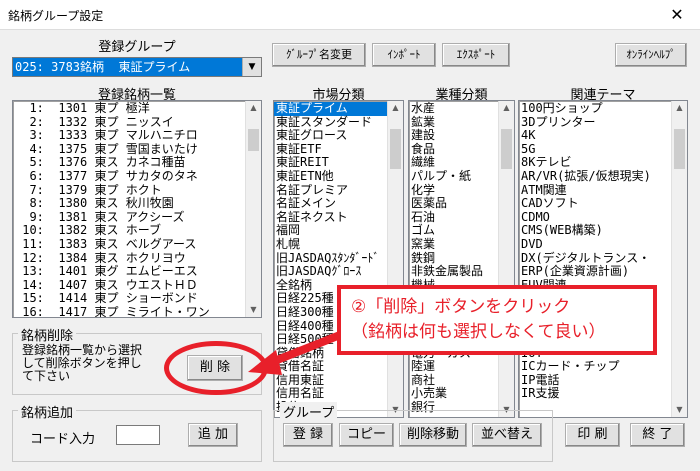  I want to click on industry-list-scrollbar: ▲ ▼, so click(506, 259).